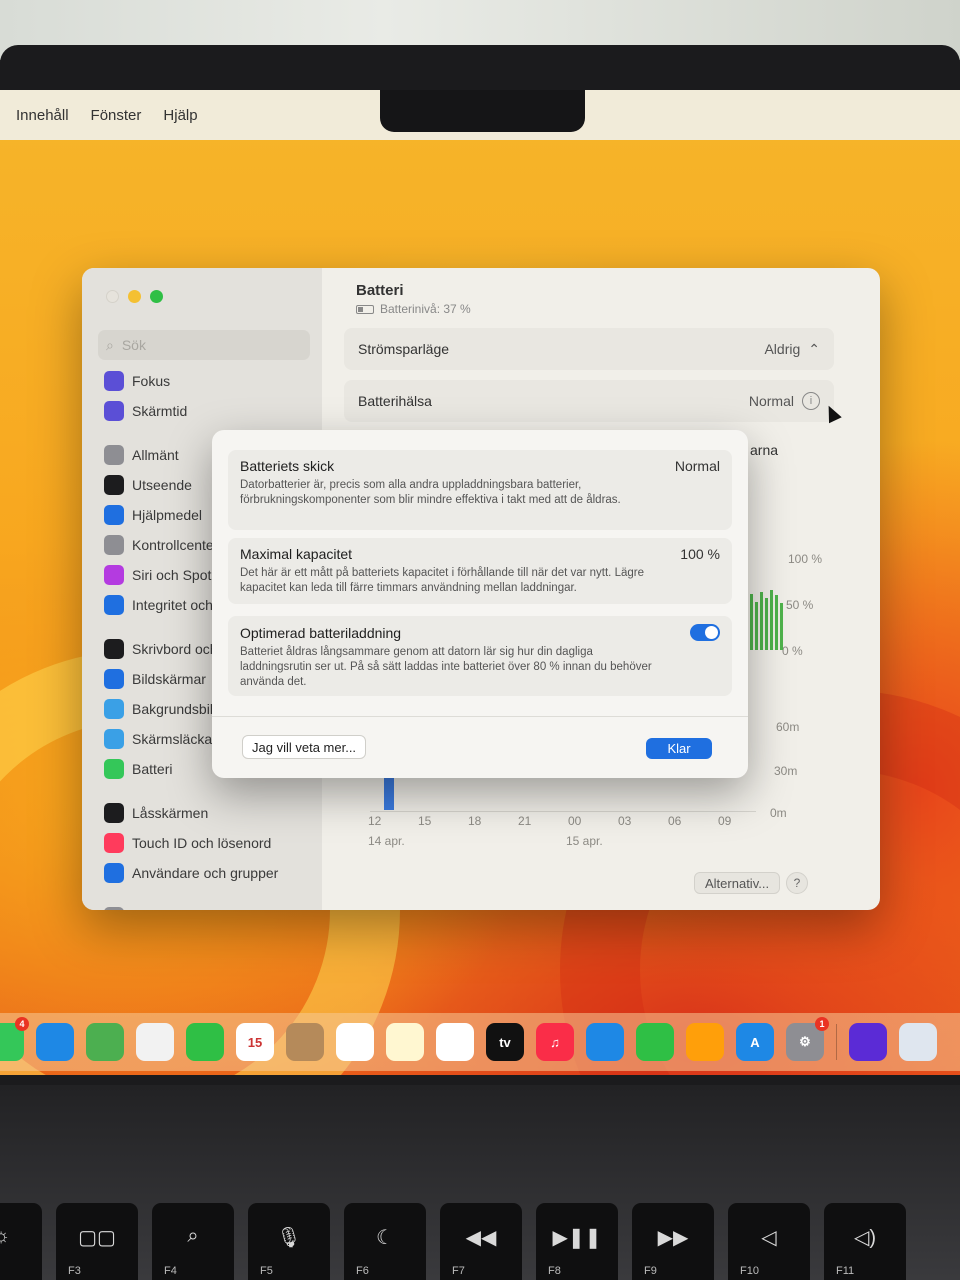 This screenshot has width=960, height=1280. What do you see at coordinates (266, 1271) in the screenshot?
I see `key-label: F5` at bounding box center [266, 1271].